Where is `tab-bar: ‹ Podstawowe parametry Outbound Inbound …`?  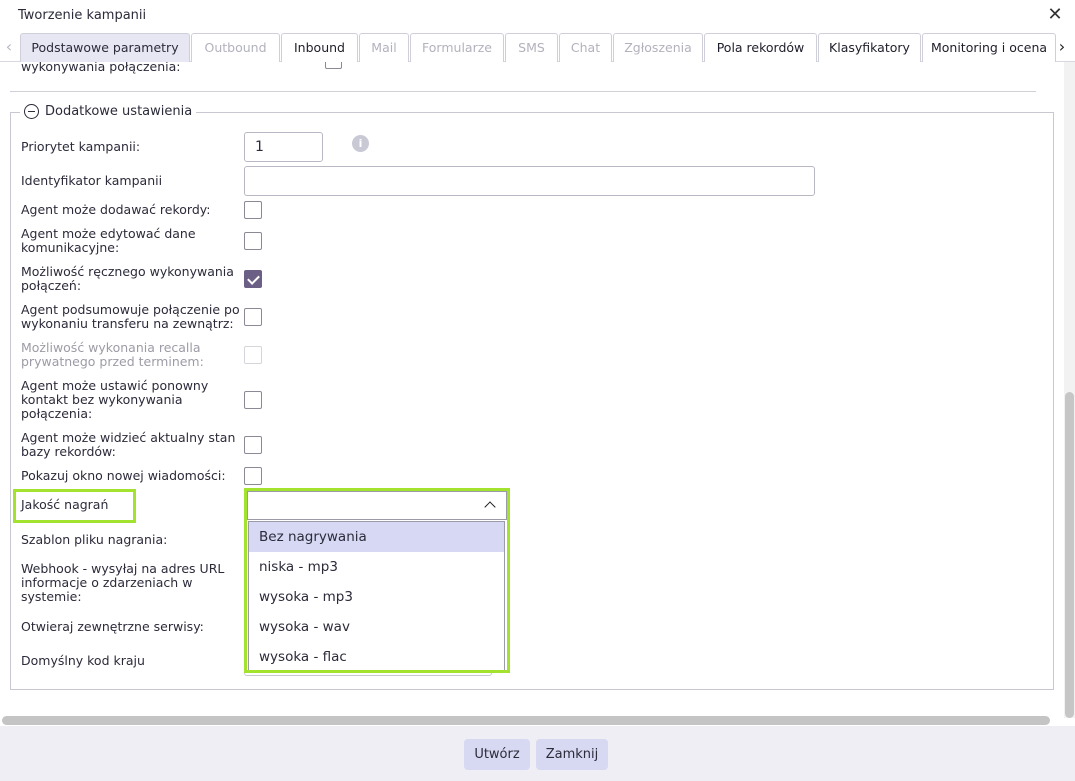 tab-bar: ‹ Podstawowe parametry Outbound Inbound … is located at coordinates (537, 47).